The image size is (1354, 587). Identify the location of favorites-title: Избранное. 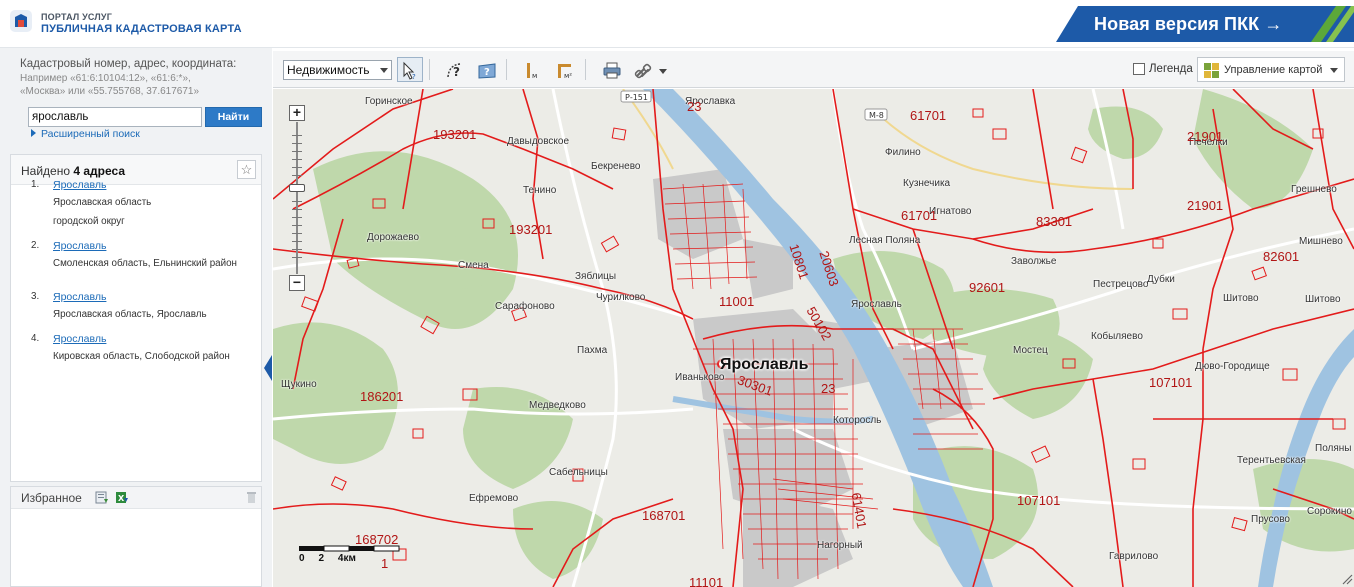
(51, 498).